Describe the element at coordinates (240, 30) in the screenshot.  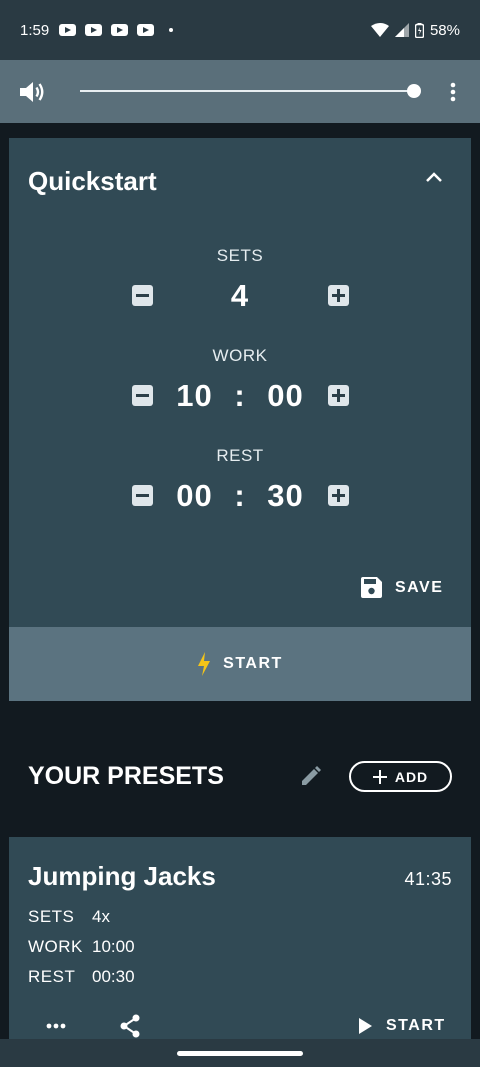
I see `status-bar: 1:59 58%` at that location.